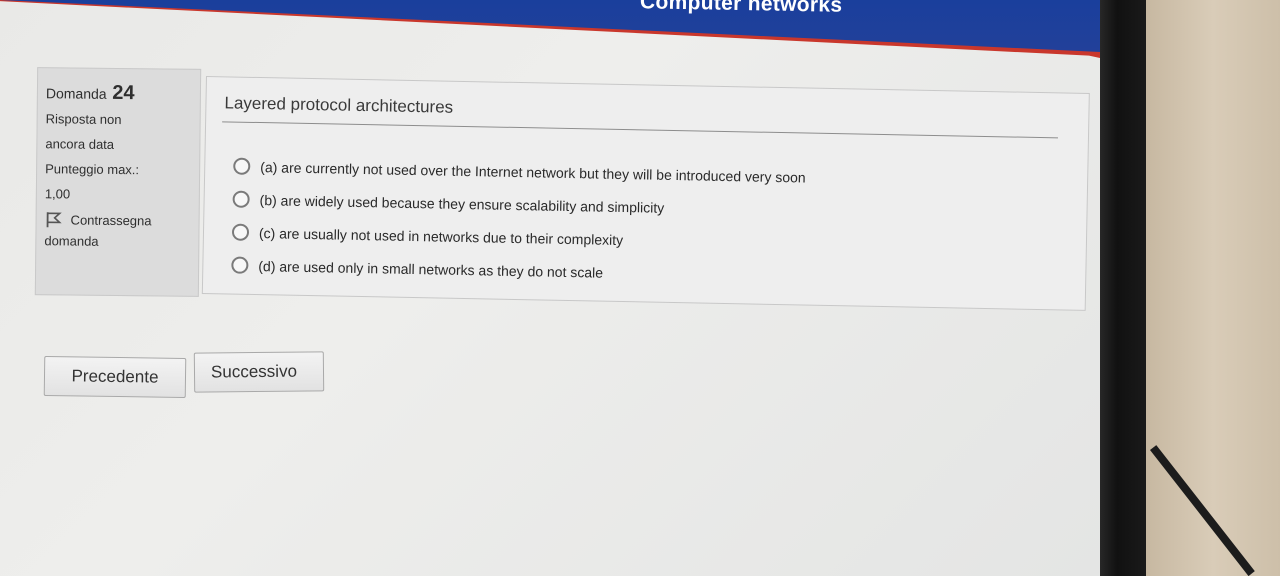 The image size is (1280, 576). I want to click on flag-question-link: Contrassegna, so click(118, 220).